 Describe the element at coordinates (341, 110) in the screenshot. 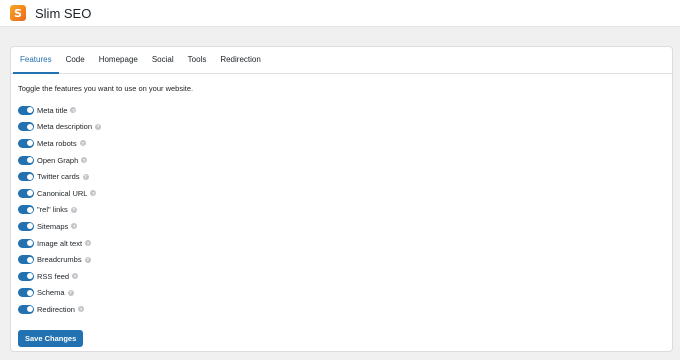

I see `feature-row-meta-title: Meta title?` at that location.